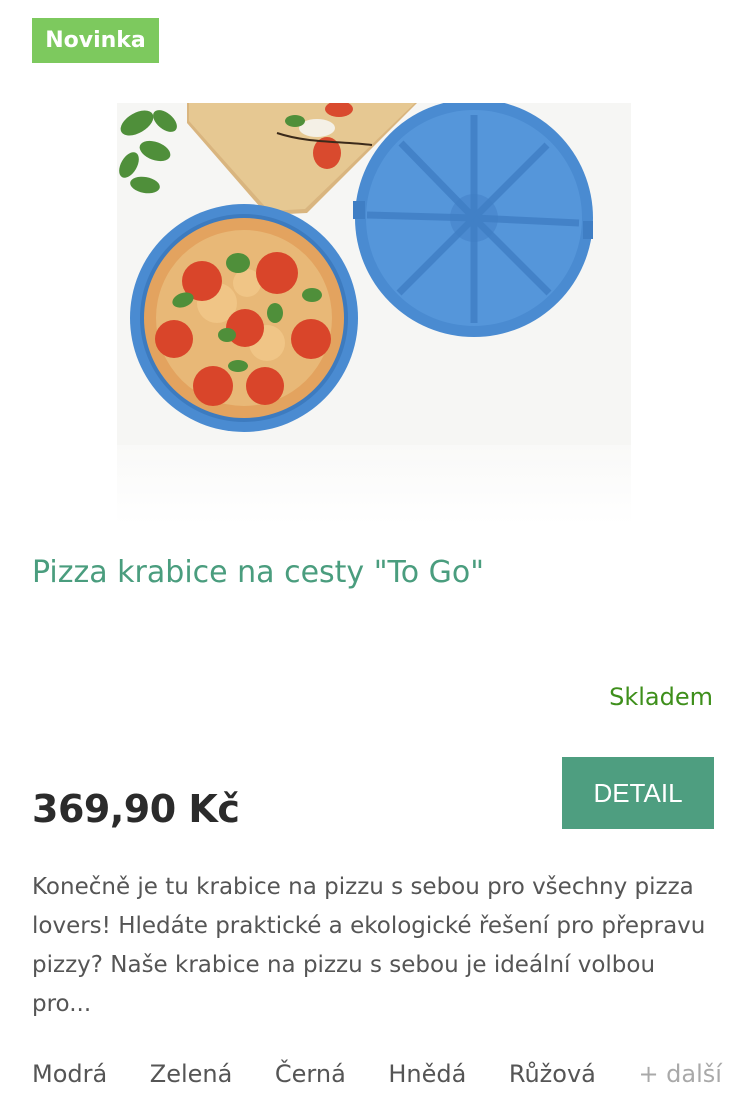 The image size is (738, 1102). What do you see at coordinates (680, 1074) in the screenshot?
I see `more-variants-link: + další` at bounding box center [680, 1074].